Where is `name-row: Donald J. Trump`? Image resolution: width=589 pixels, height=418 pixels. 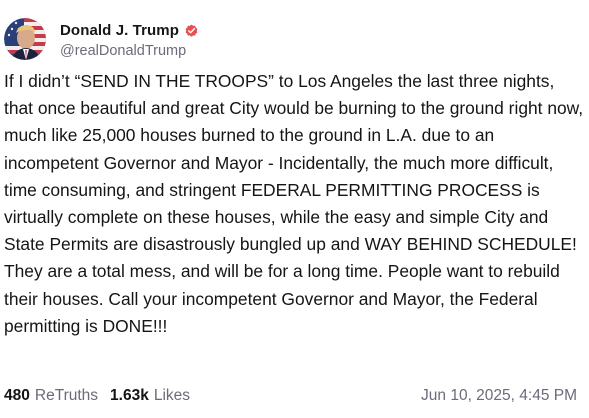 name-row: Donald J. Trump is located at coordinates (129, 31).